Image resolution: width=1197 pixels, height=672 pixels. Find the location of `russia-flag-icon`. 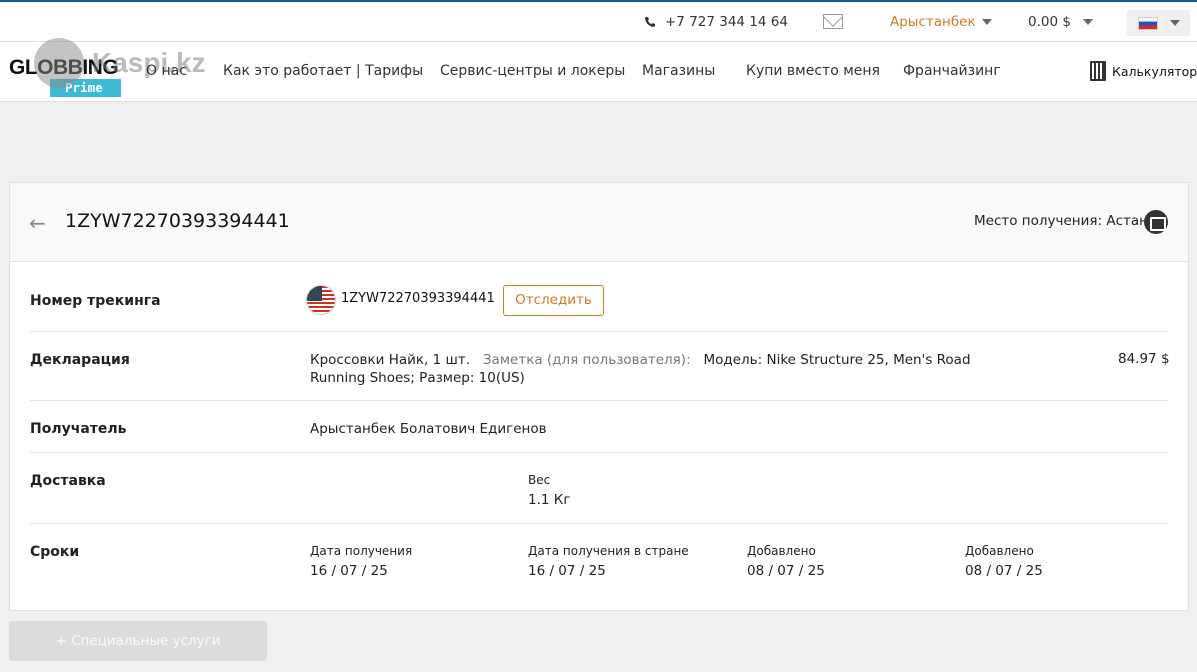

russia-flag-icon is located at coordinates (1148, 23).